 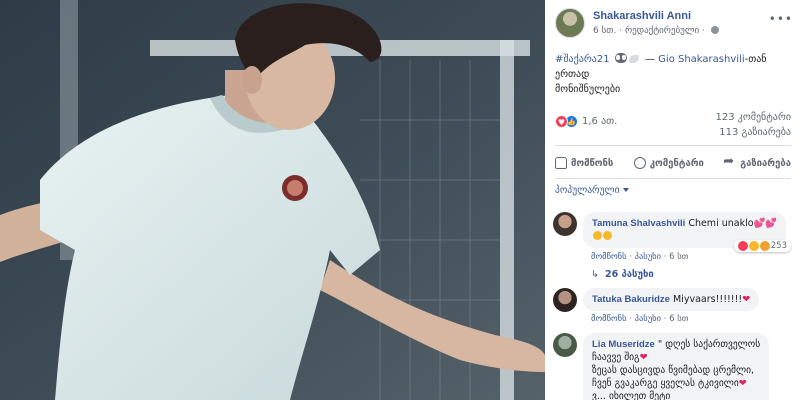 What do you see at coordinates (673, 145) in the screenshot?
I see `divider` at bounding box center [673, 145].